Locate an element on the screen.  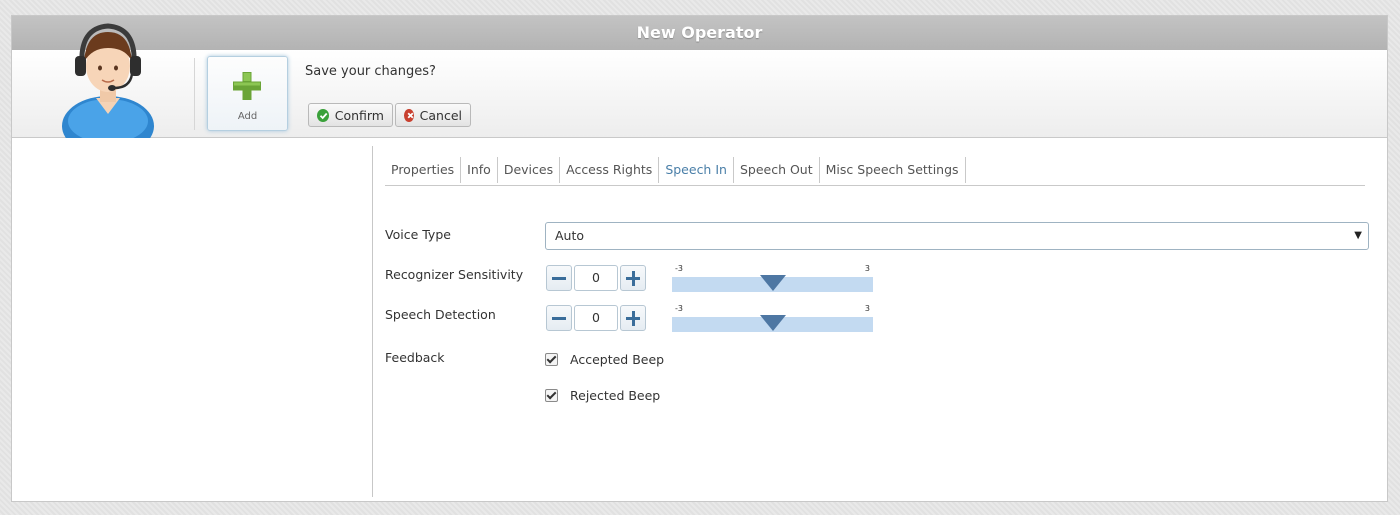
tab-speech-out: Speech Out is located at coordinates (777, 170).